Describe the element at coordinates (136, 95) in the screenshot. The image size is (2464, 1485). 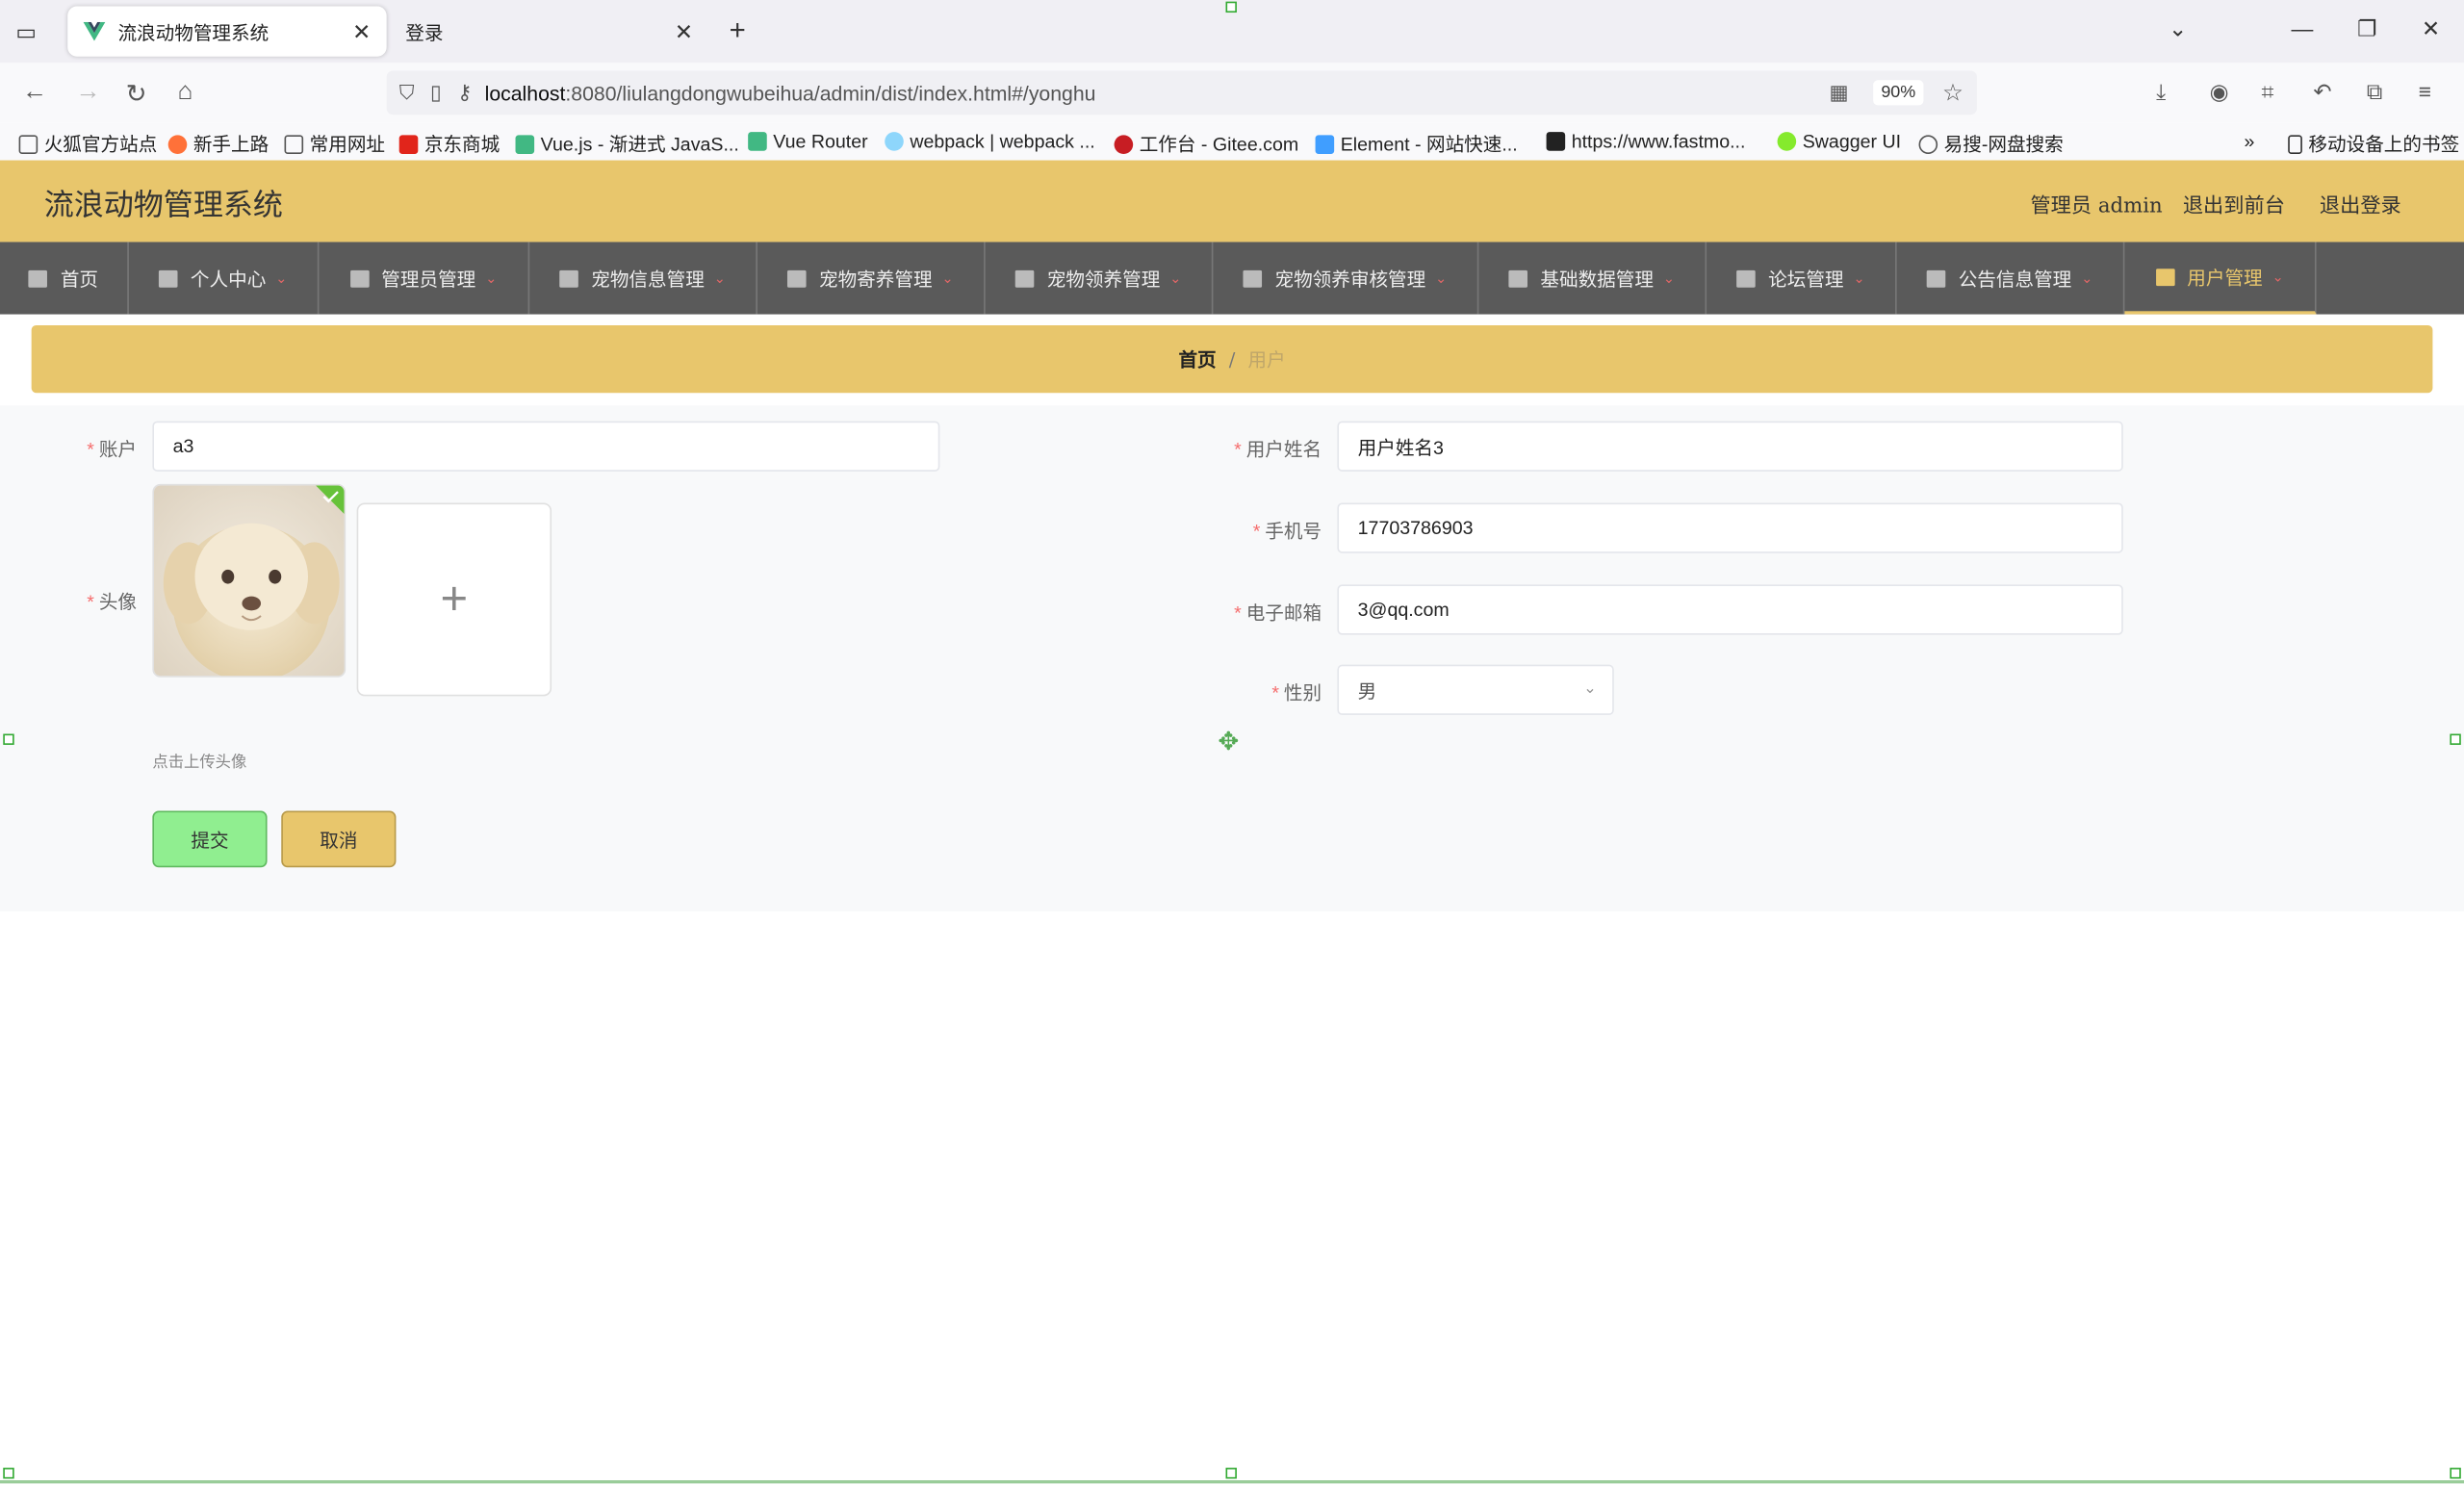
I see `reload-icon: ↻` at that location.